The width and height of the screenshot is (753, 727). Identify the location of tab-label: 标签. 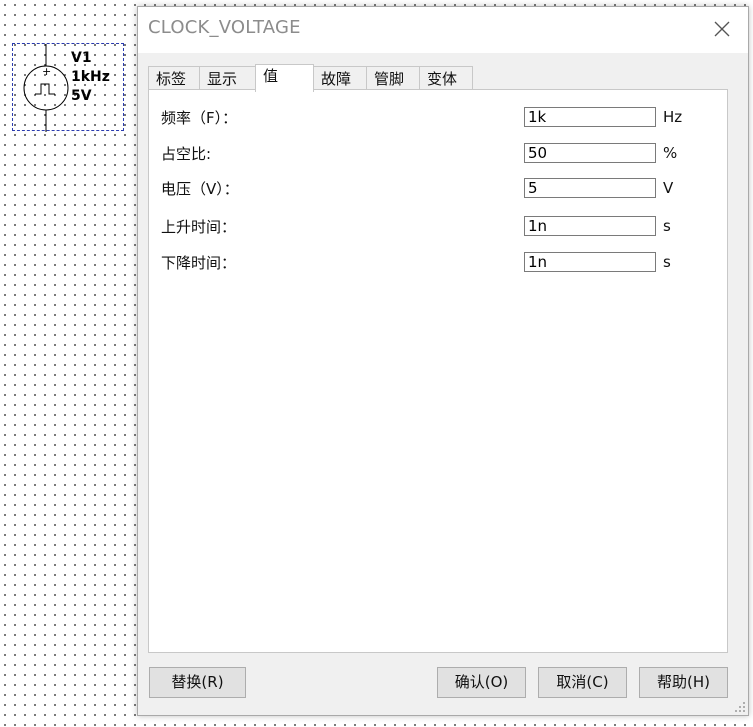
(174, 78).